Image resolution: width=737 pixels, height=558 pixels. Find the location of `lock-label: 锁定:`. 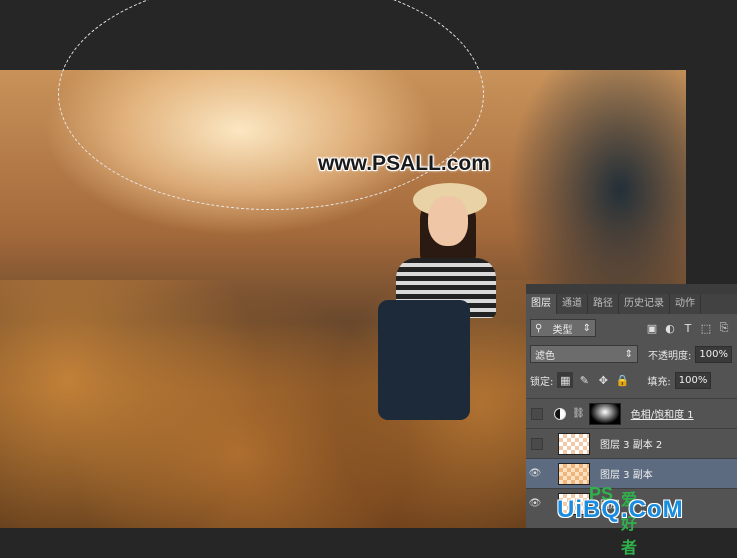

lock-label: 锁定: is located at coordinates (542, 382).